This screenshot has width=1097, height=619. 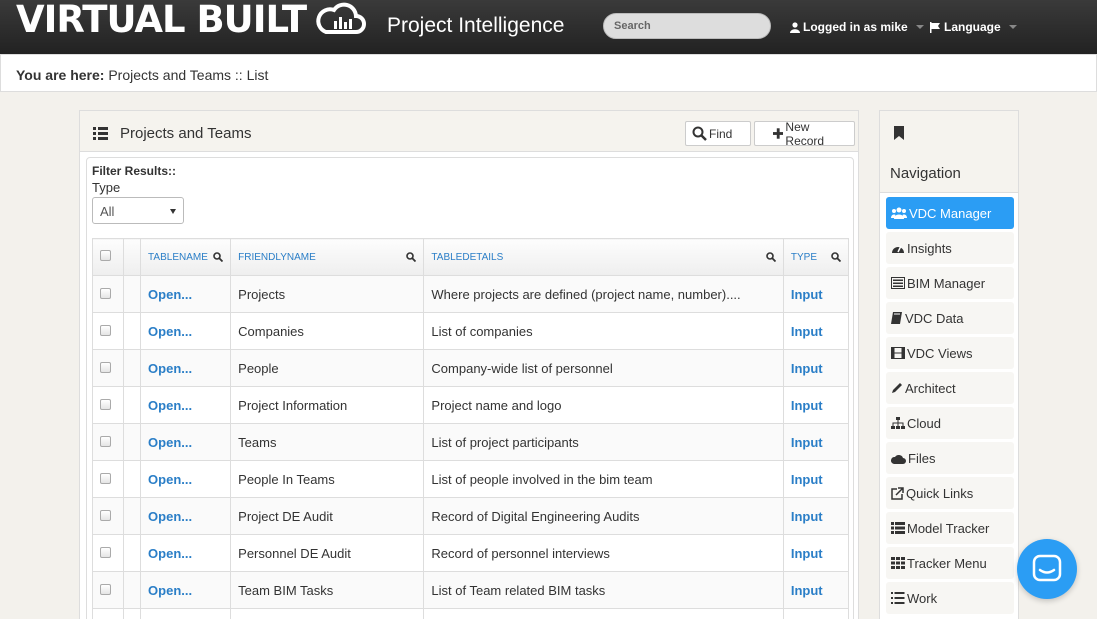 What do you see at coordinates (950, 213) in the screenshot?
I see `nav-item-vdc-manager: VDC Manager` at bounding box center [950, 213].